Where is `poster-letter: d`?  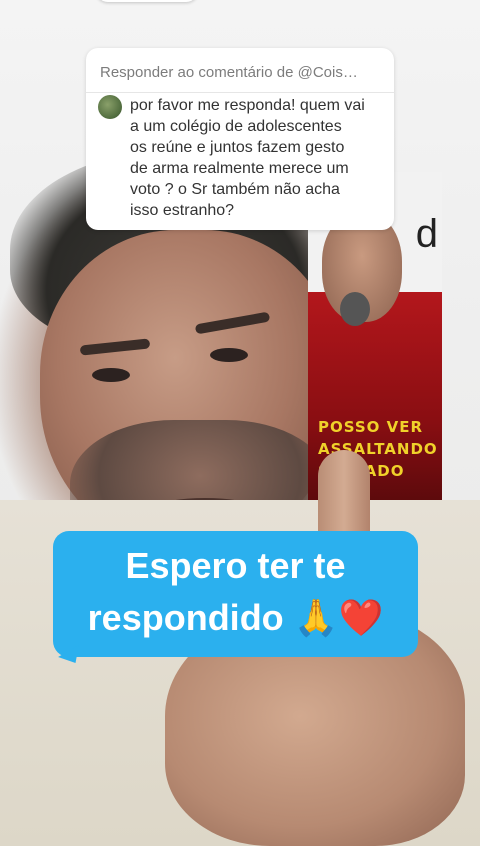 poster-letter: d is located at coordinates (426, 234).